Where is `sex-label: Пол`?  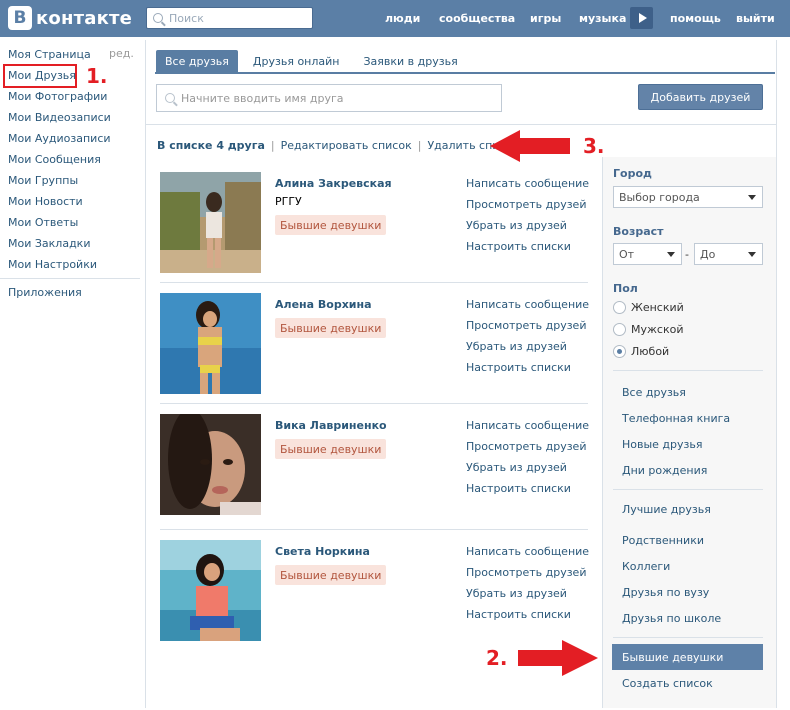 sex-label: Пол is located at coordinates (625, 288).